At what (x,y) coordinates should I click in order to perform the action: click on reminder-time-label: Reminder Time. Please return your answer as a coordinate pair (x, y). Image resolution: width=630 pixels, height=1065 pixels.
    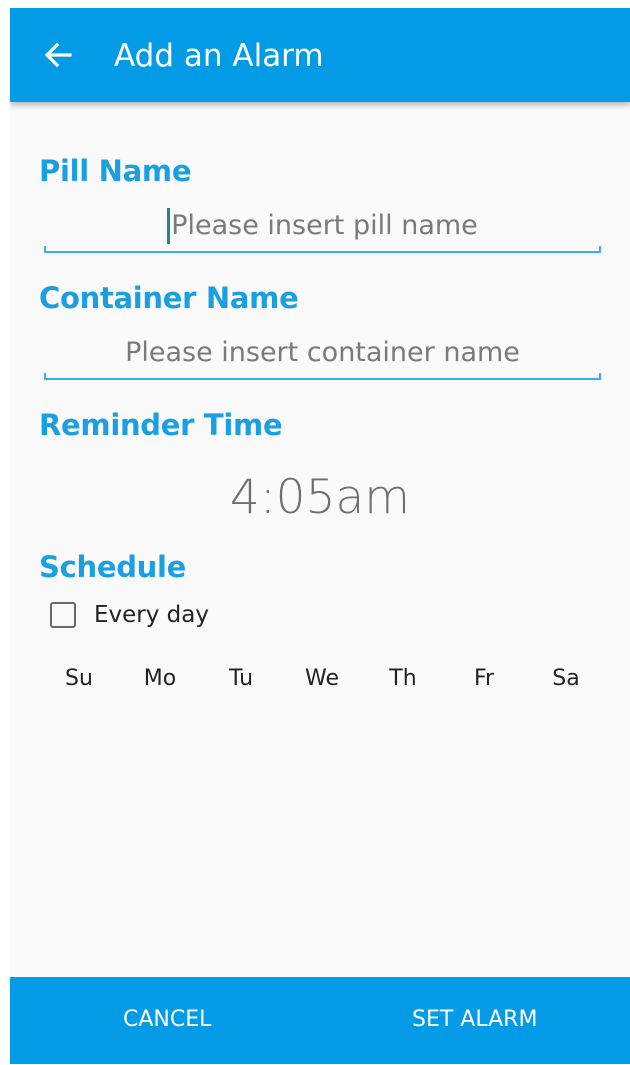
    Looking at the image, I should click on (161, 425).